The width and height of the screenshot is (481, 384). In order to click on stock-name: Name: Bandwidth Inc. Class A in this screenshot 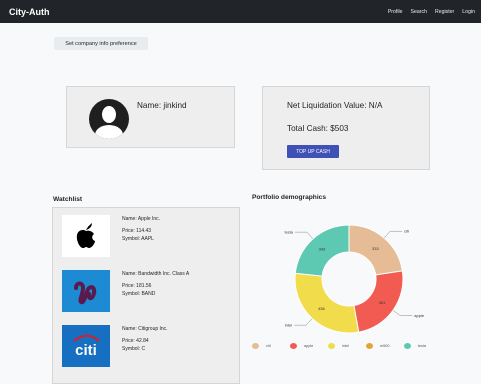, I will do `click(156, 274)`.